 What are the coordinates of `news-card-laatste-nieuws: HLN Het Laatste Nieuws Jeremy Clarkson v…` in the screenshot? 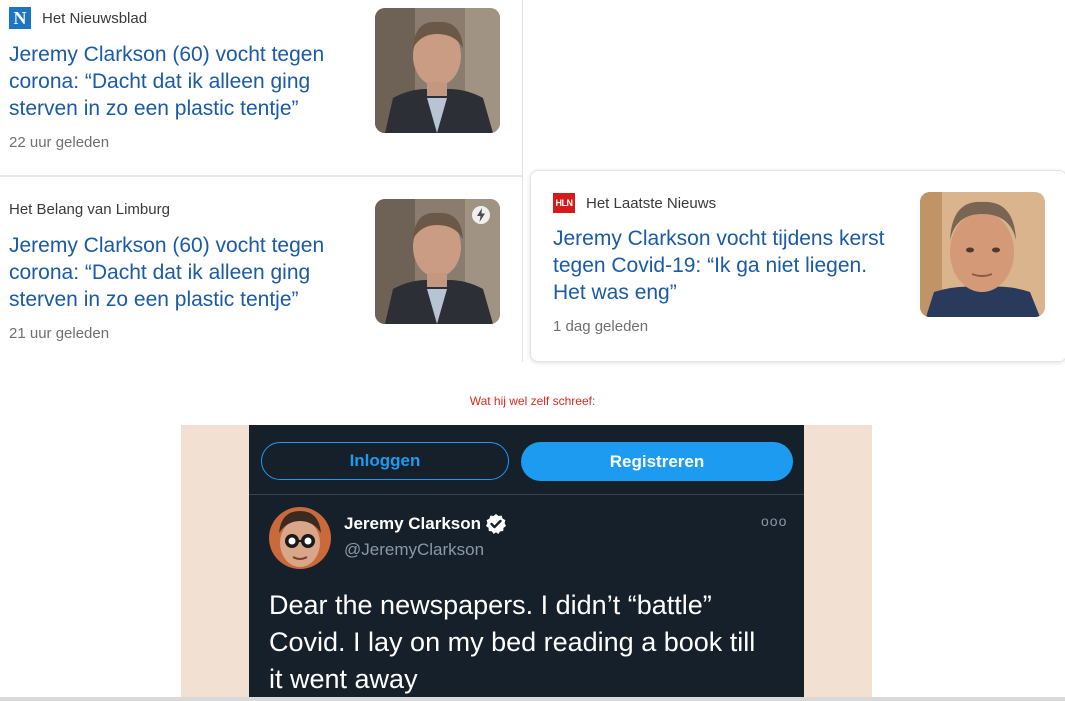 It's located at (797, 266).